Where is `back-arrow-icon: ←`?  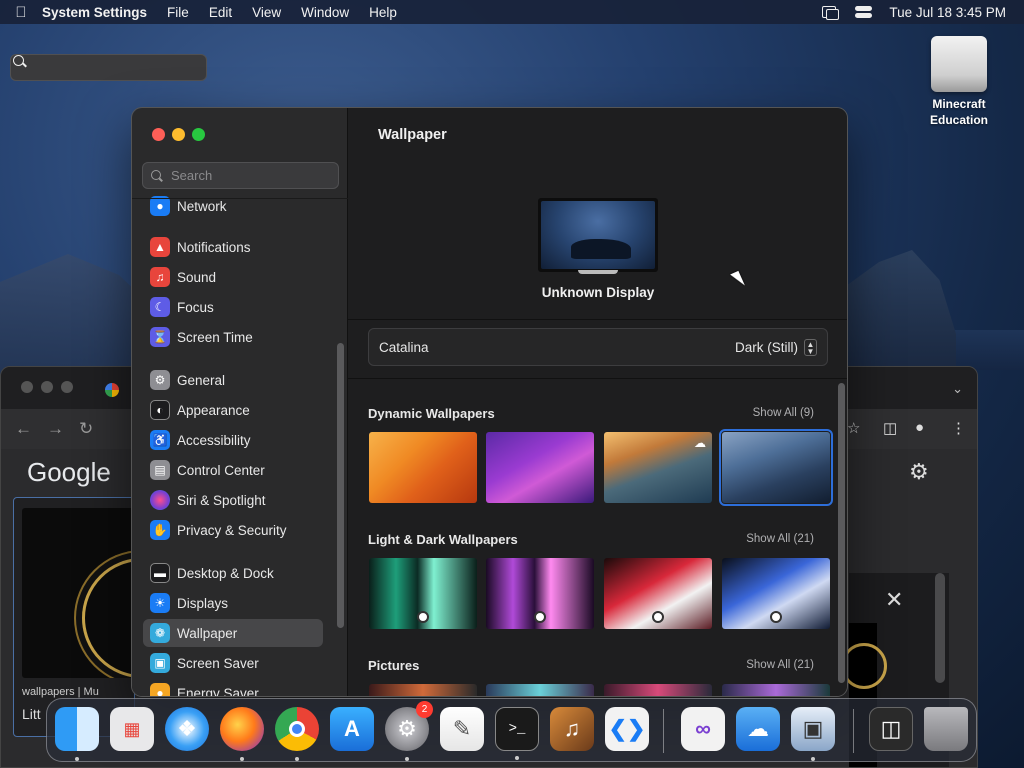
back-arrow-icon: ← is located at coordinates (23, 429).